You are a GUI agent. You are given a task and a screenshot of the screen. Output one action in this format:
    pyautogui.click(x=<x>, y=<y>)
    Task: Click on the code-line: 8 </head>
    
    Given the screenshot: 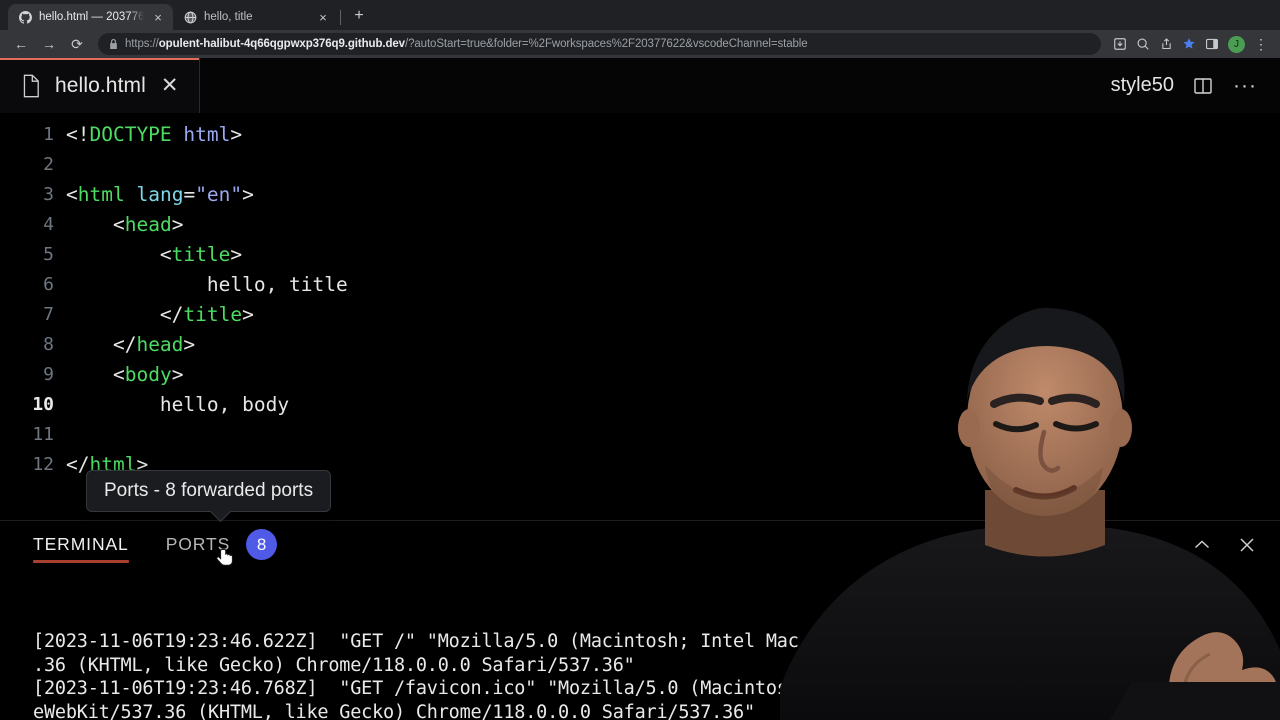 What is the action you would take?
    pyautogui.click(x=640, y=344)
    